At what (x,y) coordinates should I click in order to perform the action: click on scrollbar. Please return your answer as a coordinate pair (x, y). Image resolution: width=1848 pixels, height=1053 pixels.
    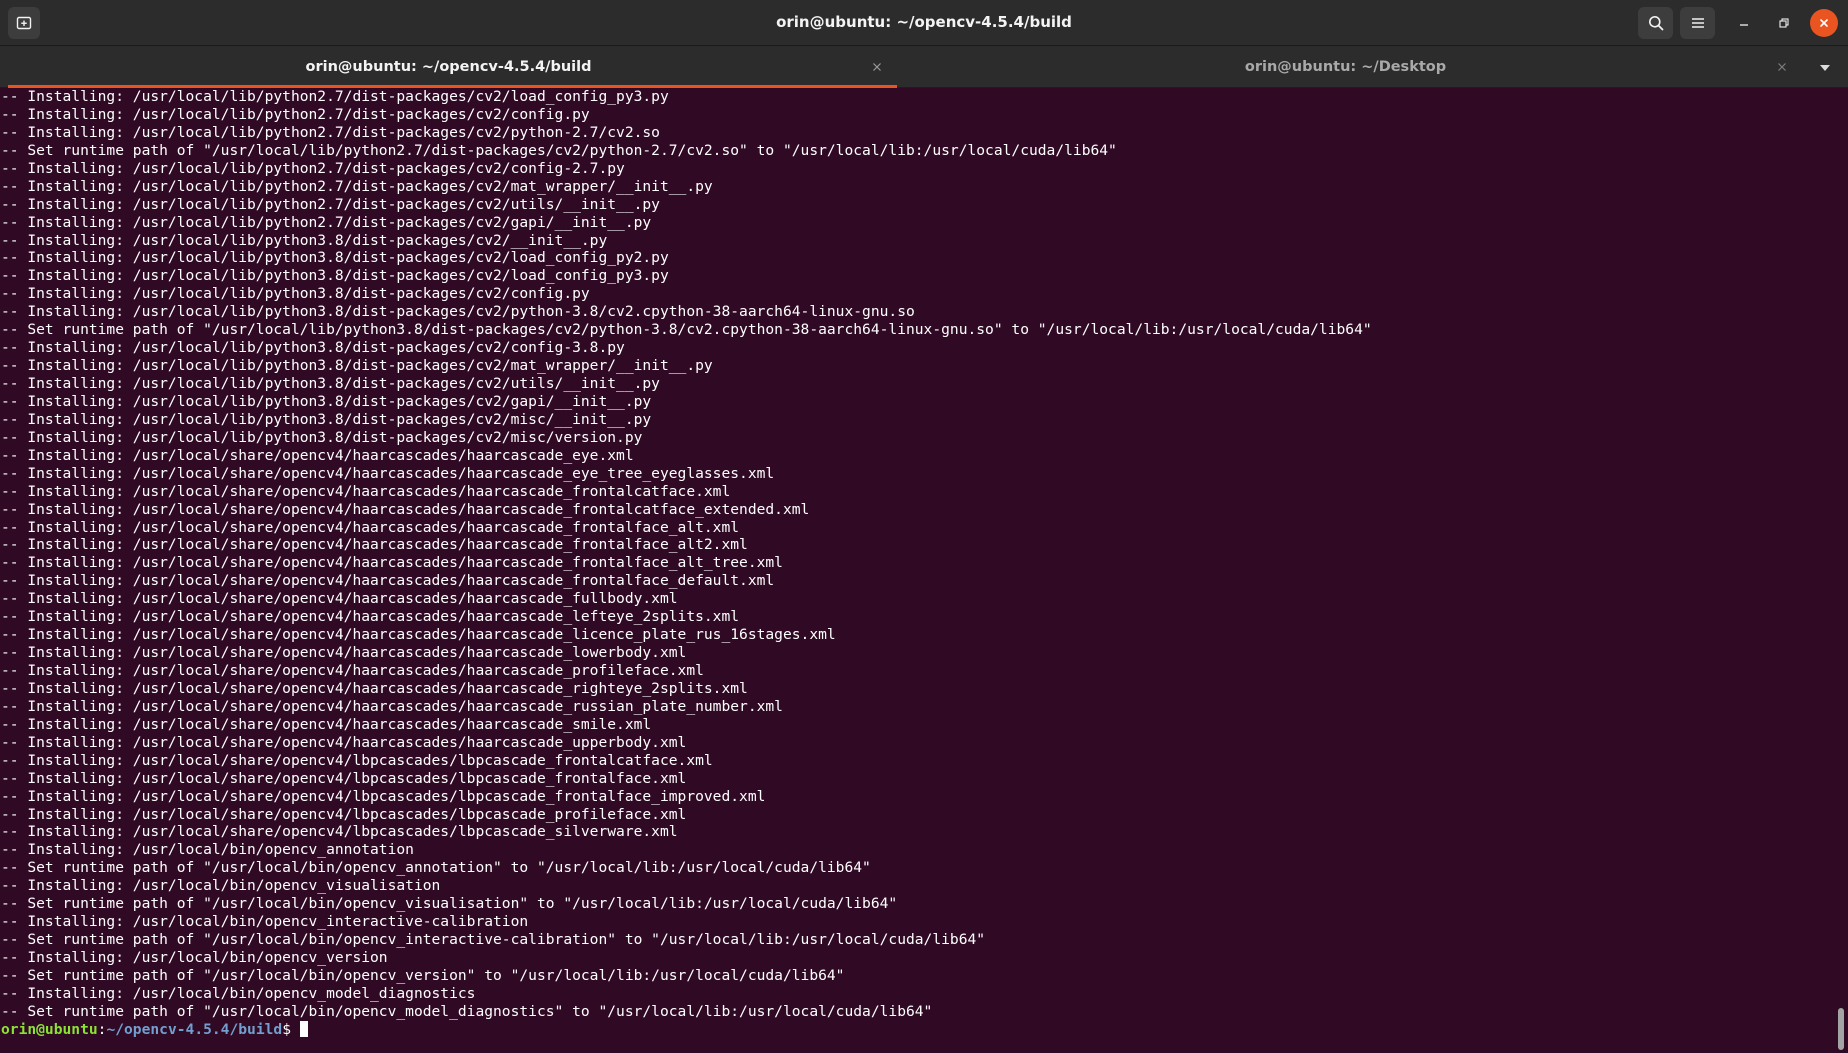
    Looking at the image, I should click on (1841, 1029).